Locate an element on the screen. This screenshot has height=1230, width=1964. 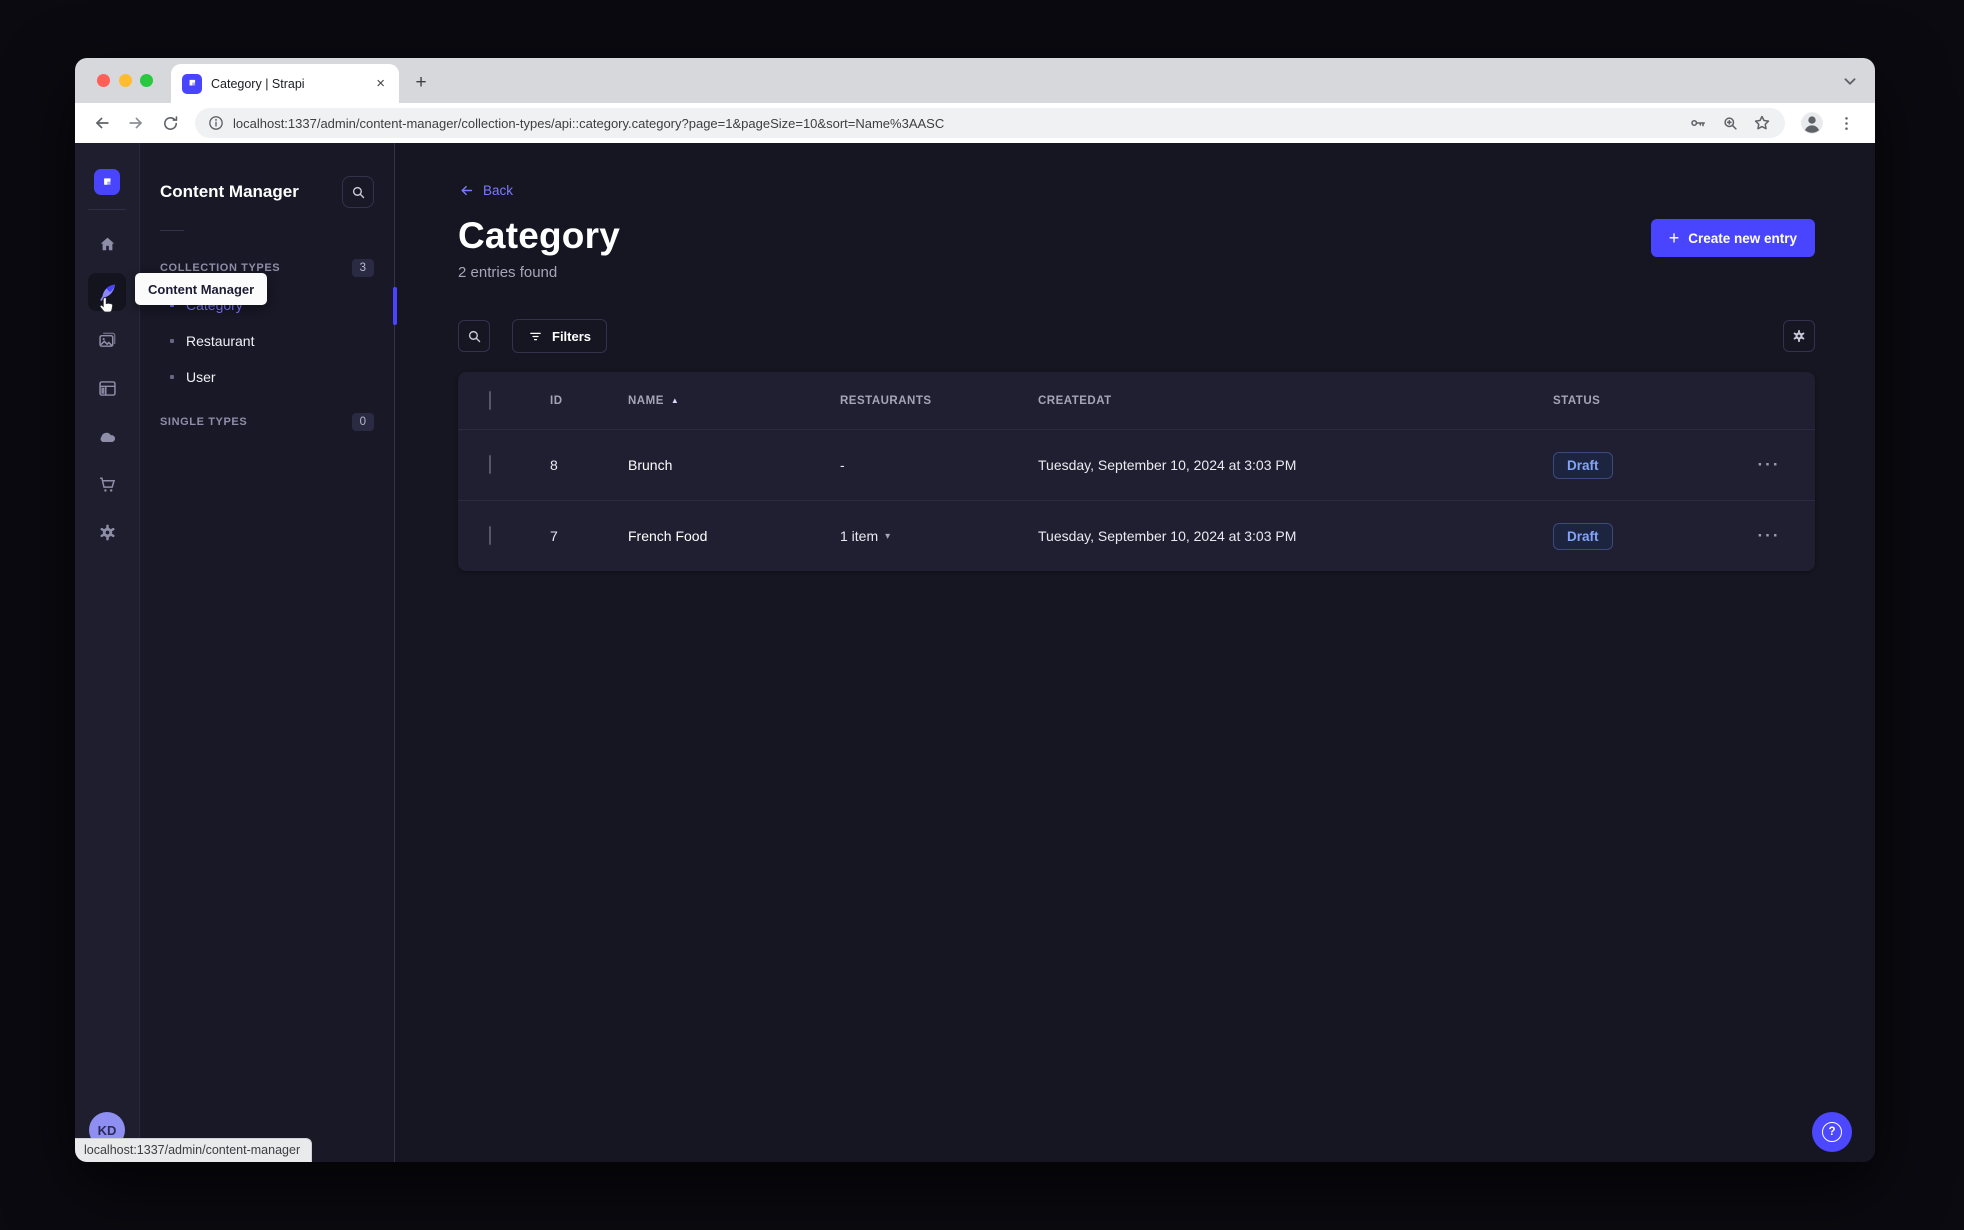
filters-button: Filters is located at coordinates (560, 336).